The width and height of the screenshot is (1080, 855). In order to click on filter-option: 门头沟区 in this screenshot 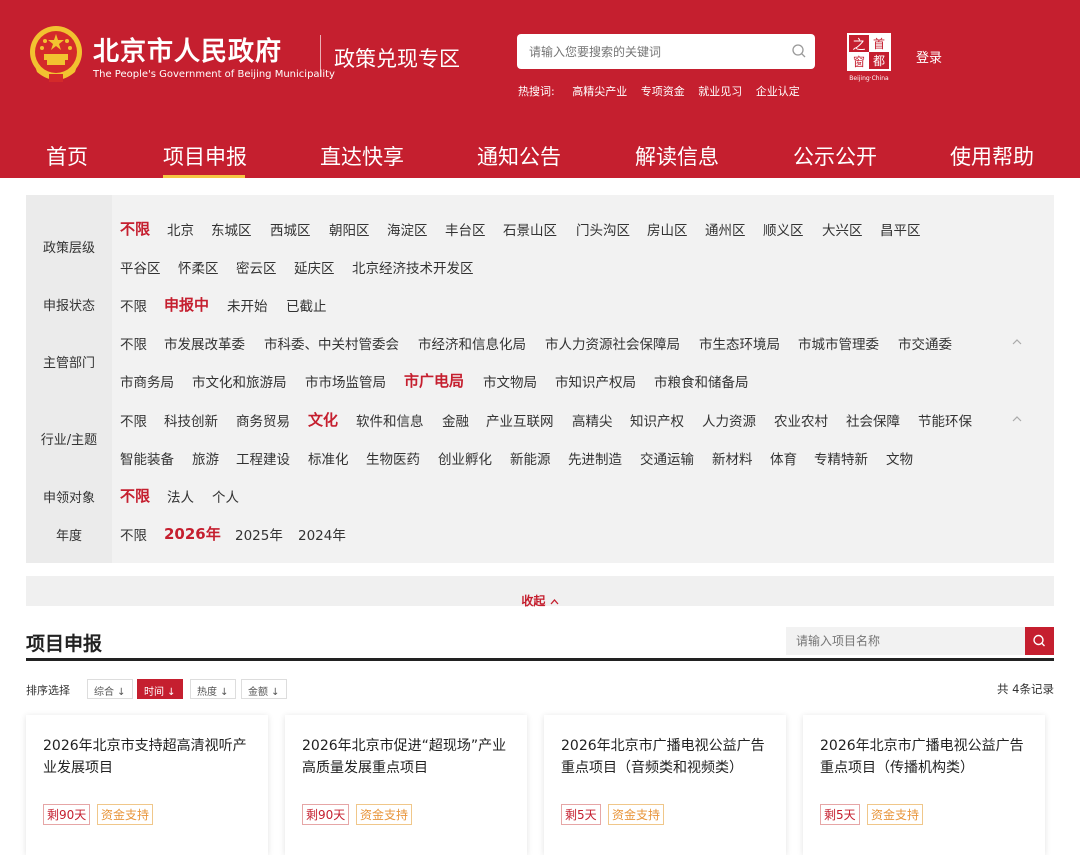, I will do `click(603, 229)`.